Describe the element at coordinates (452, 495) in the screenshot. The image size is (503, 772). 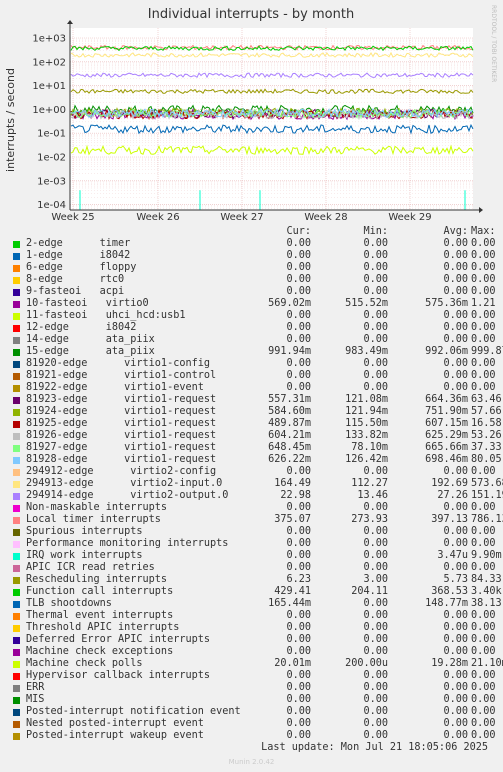
I see `legend-avg: 27.26` at that location.